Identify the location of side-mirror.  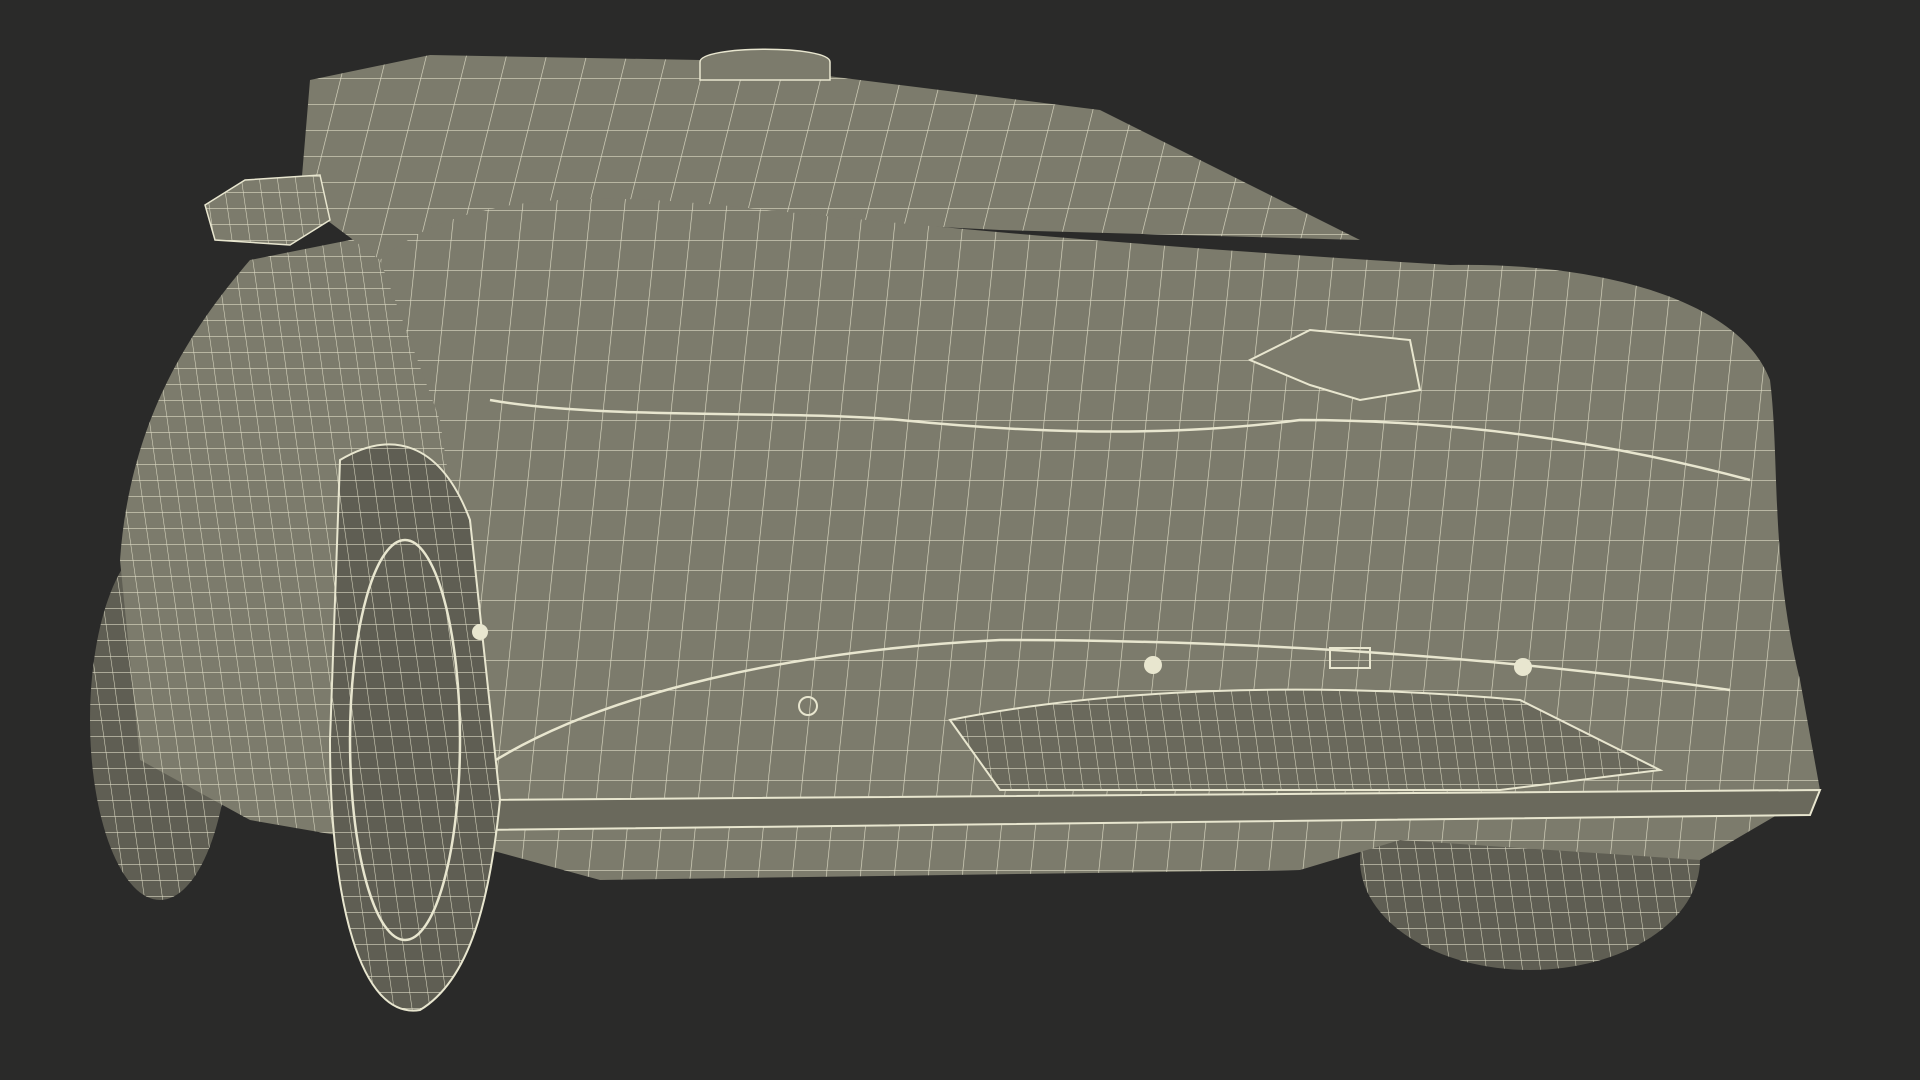
(267, 210).